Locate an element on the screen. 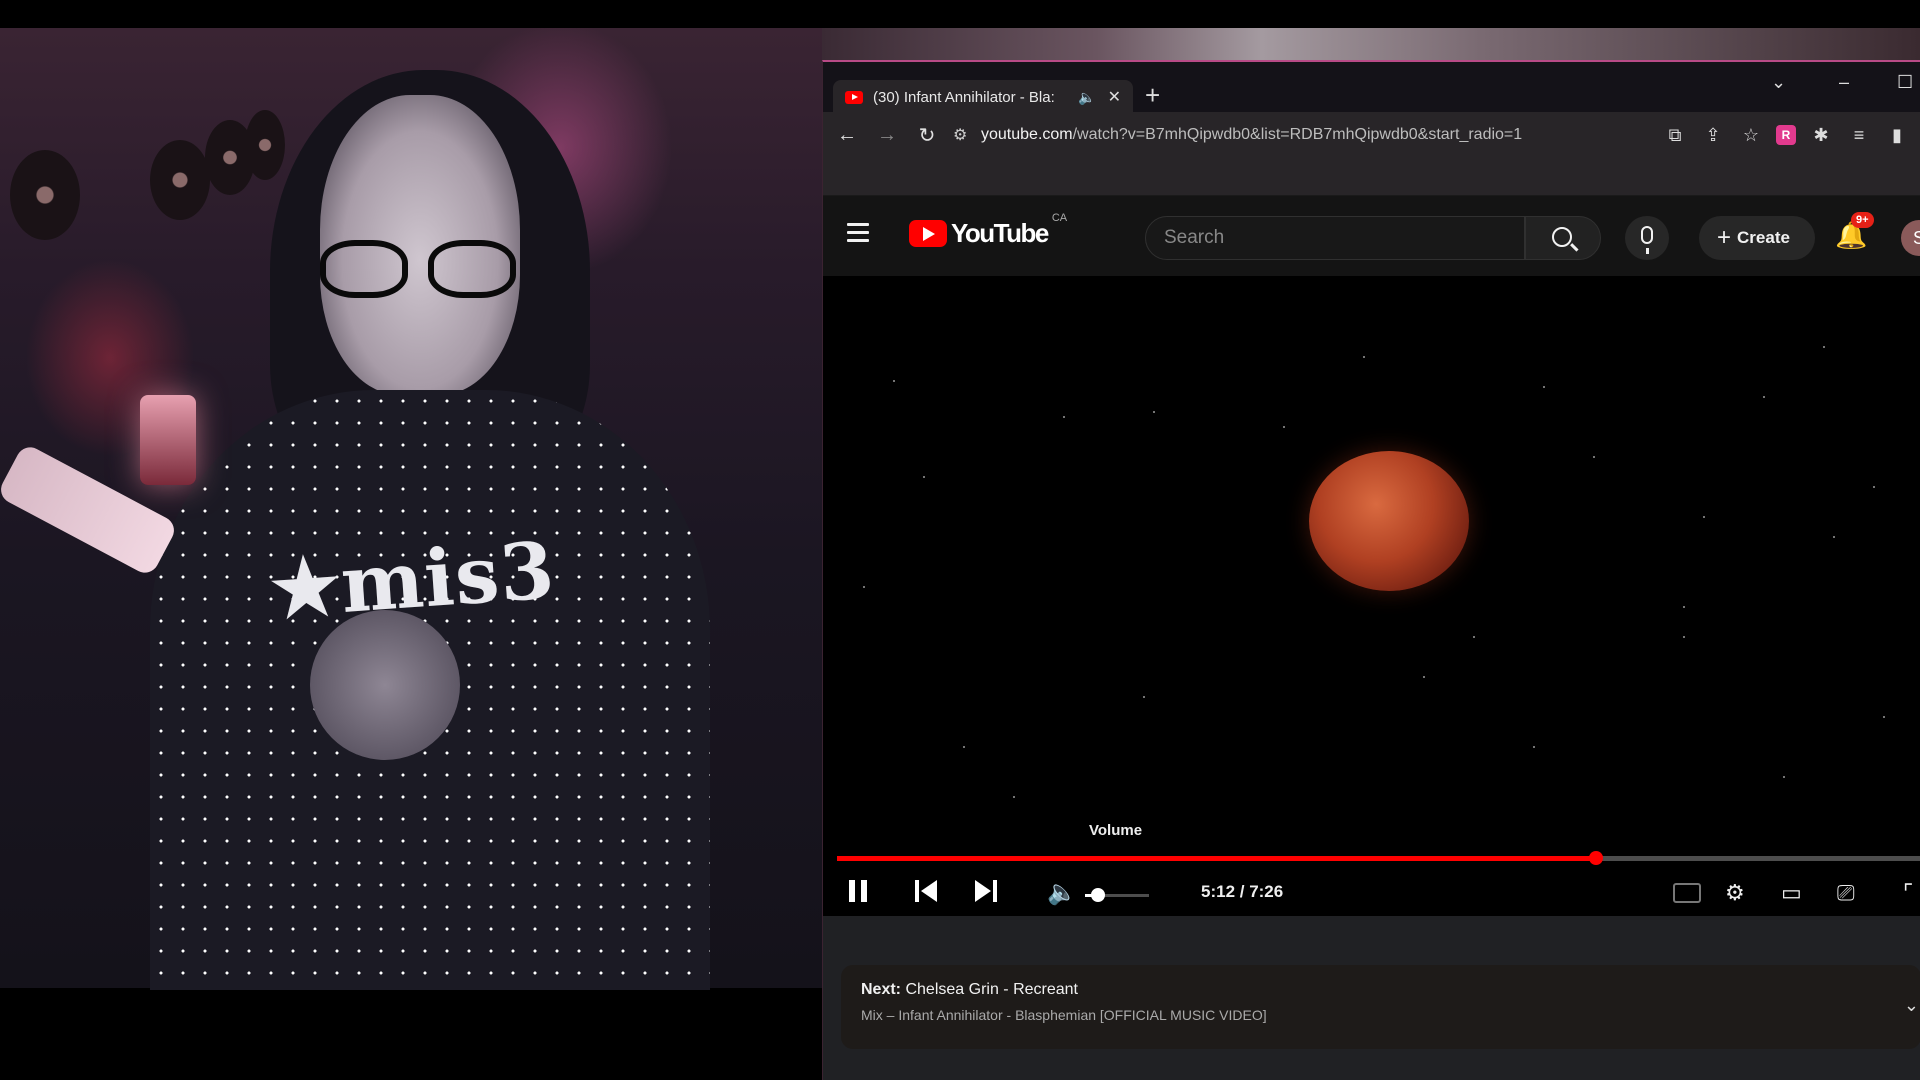  browser-tab-youtube: (30) Infant Annihilator - Bla: 🔈 ✕ is located at coordinates (983, 97).